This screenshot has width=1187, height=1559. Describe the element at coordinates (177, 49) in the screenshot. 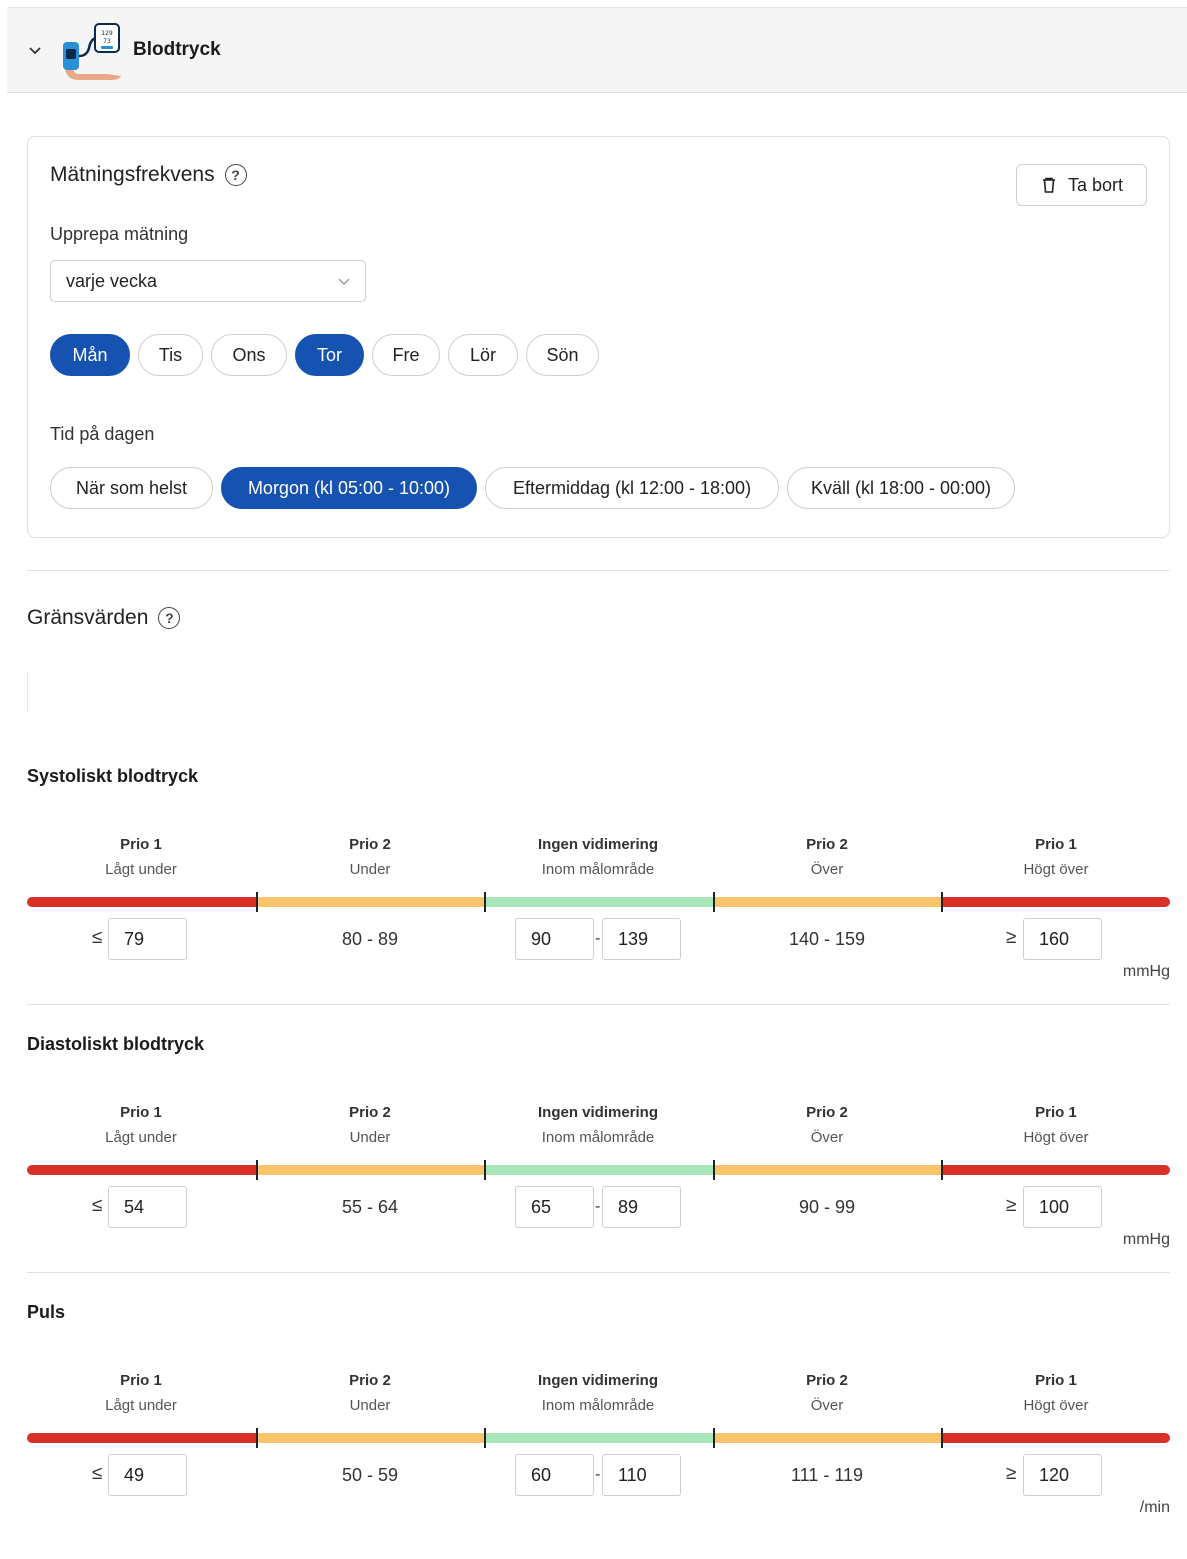

I see `page-title: Blodtryck` at that location.